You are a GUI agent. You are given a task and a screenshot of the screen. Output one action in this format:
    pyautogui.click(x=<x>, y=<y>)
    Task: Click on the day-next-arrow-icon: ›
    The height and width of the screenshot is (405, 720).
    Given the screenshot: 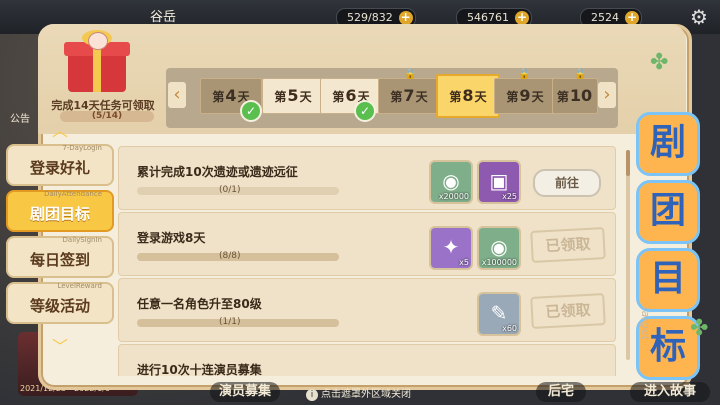 What is the action you would take?
    pyautogui.click(x=607, y=95)
    